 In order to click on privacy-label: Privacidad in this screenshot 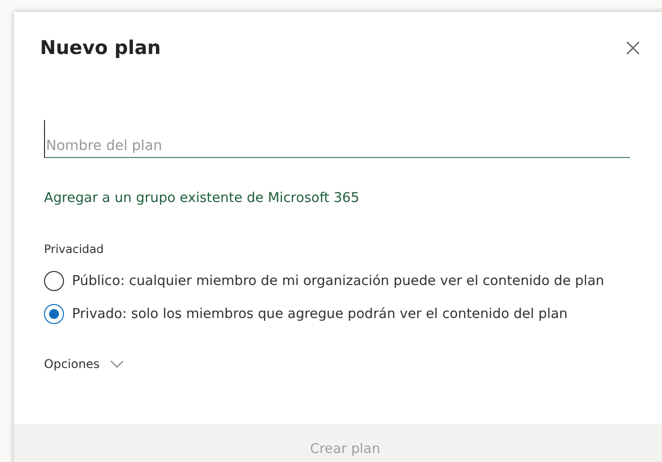, I will do `click(74, 249)`.